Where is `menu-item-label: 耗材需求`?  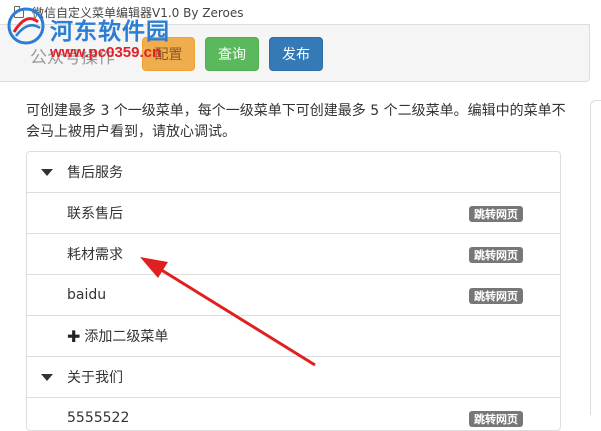 menu-item-label: 耗材需求 is located at coordinates (95, 255).